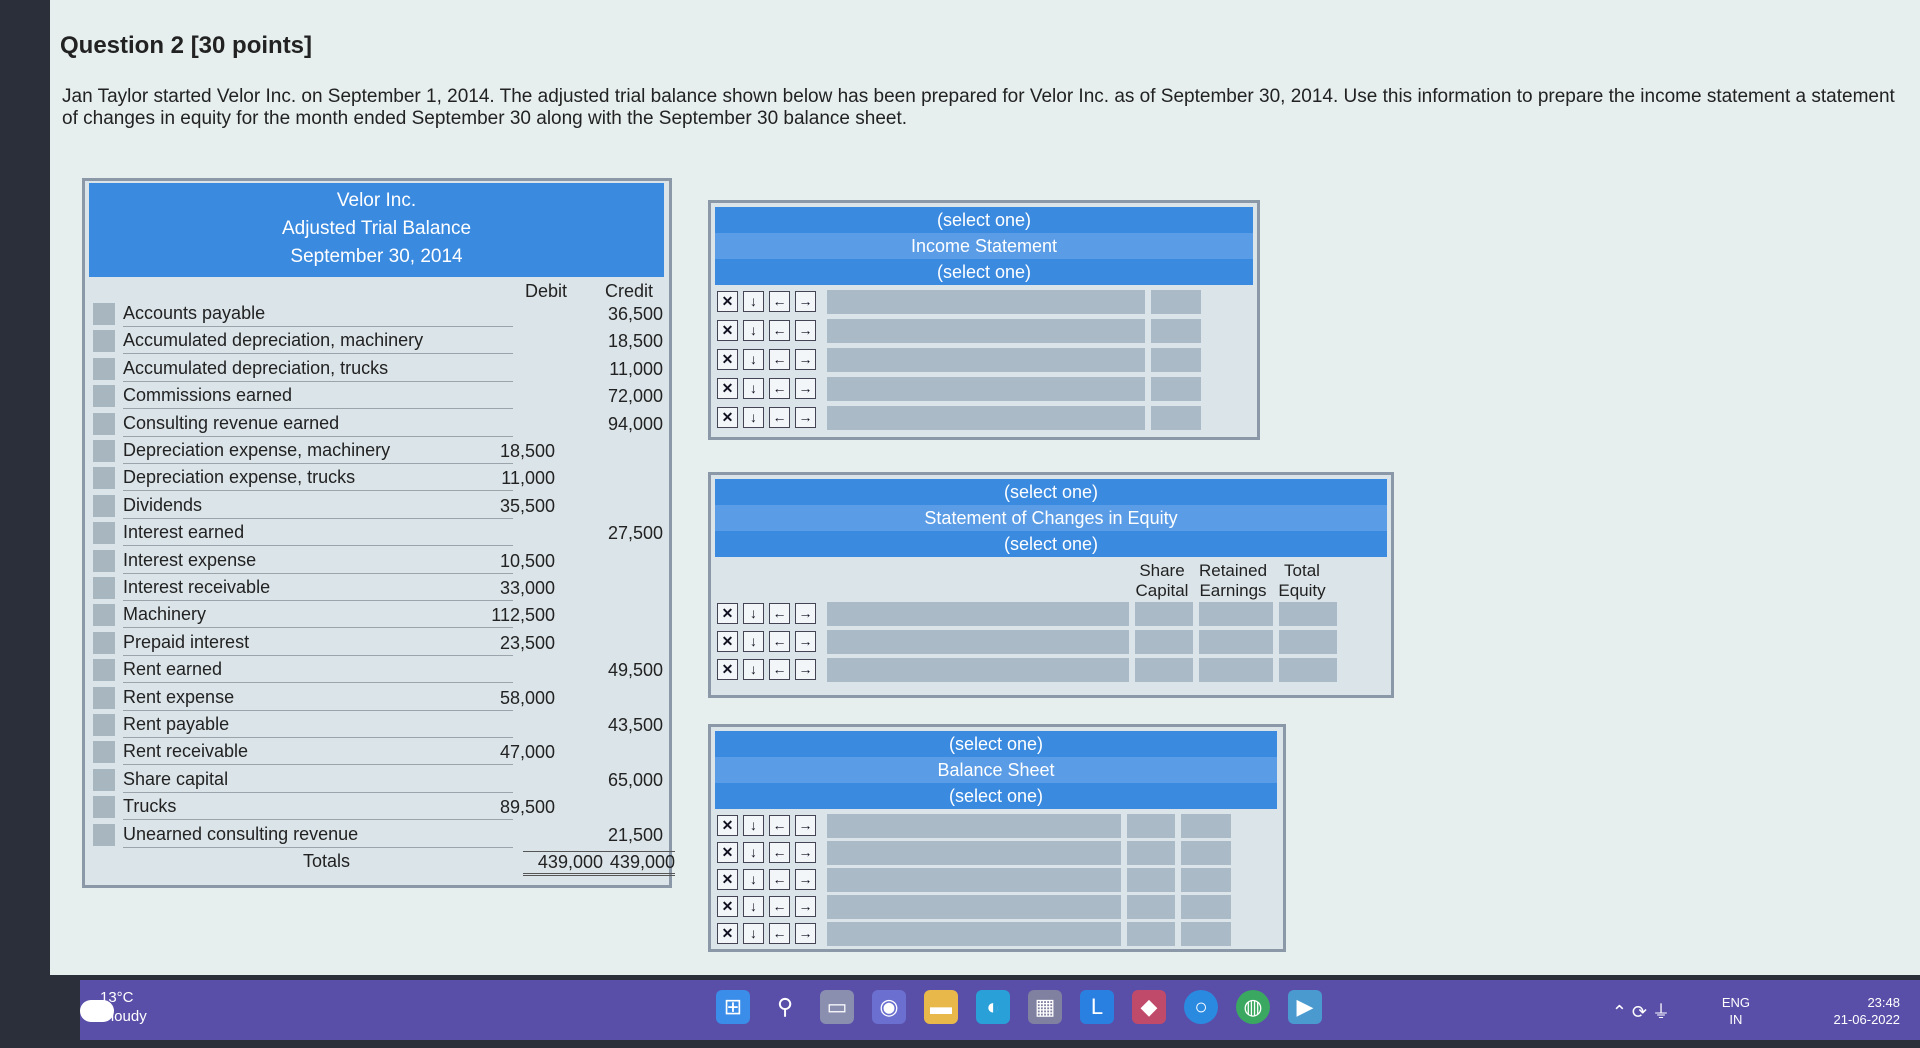  What do you see at coordinates (1051, 492) in the screenshot?
I see `equity-statement-period-select: (select one)` at bounding box center [1051, 492].